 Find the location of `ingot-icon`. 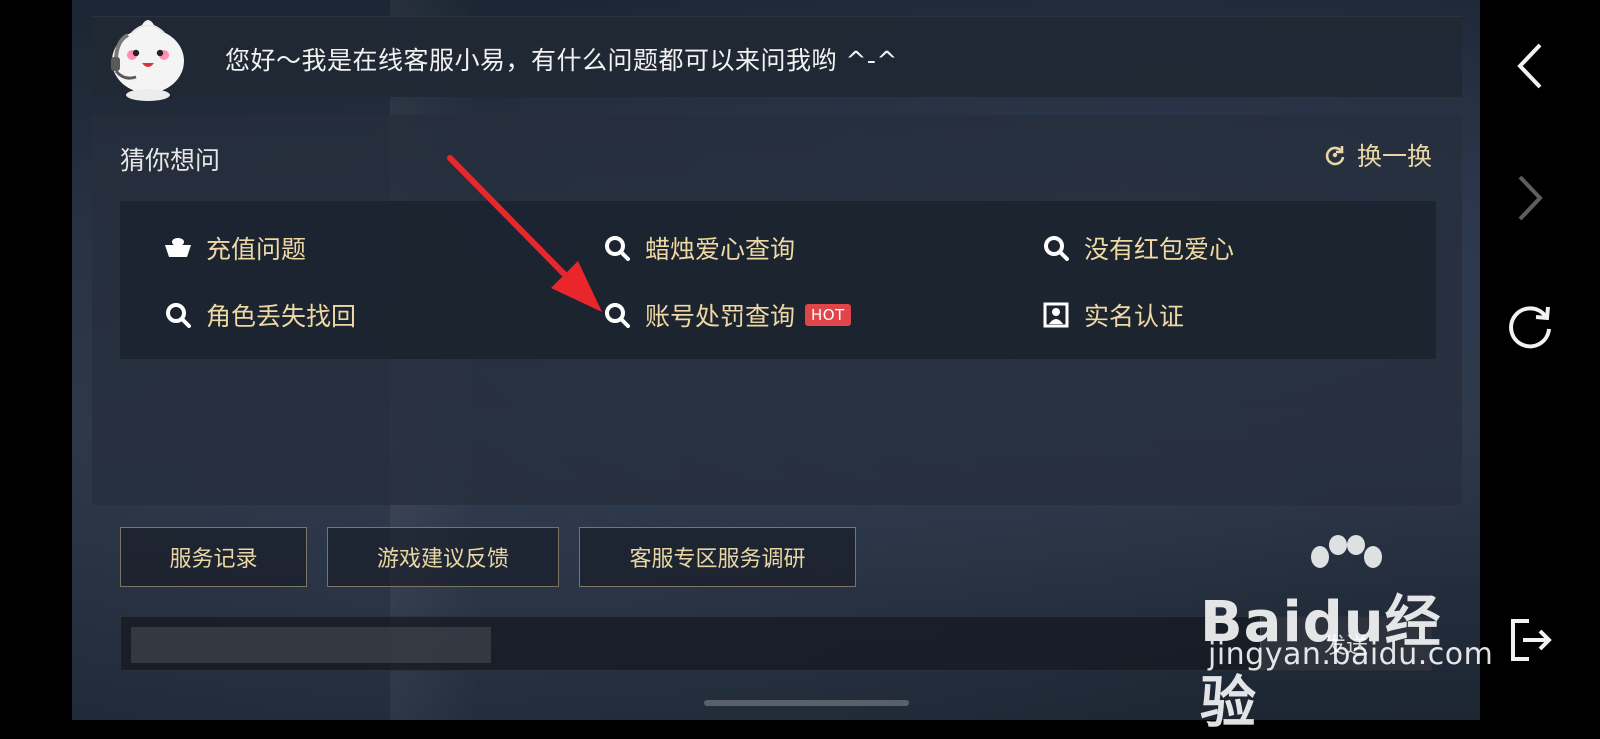

ingot-icon is located at coordinates (178, 248).